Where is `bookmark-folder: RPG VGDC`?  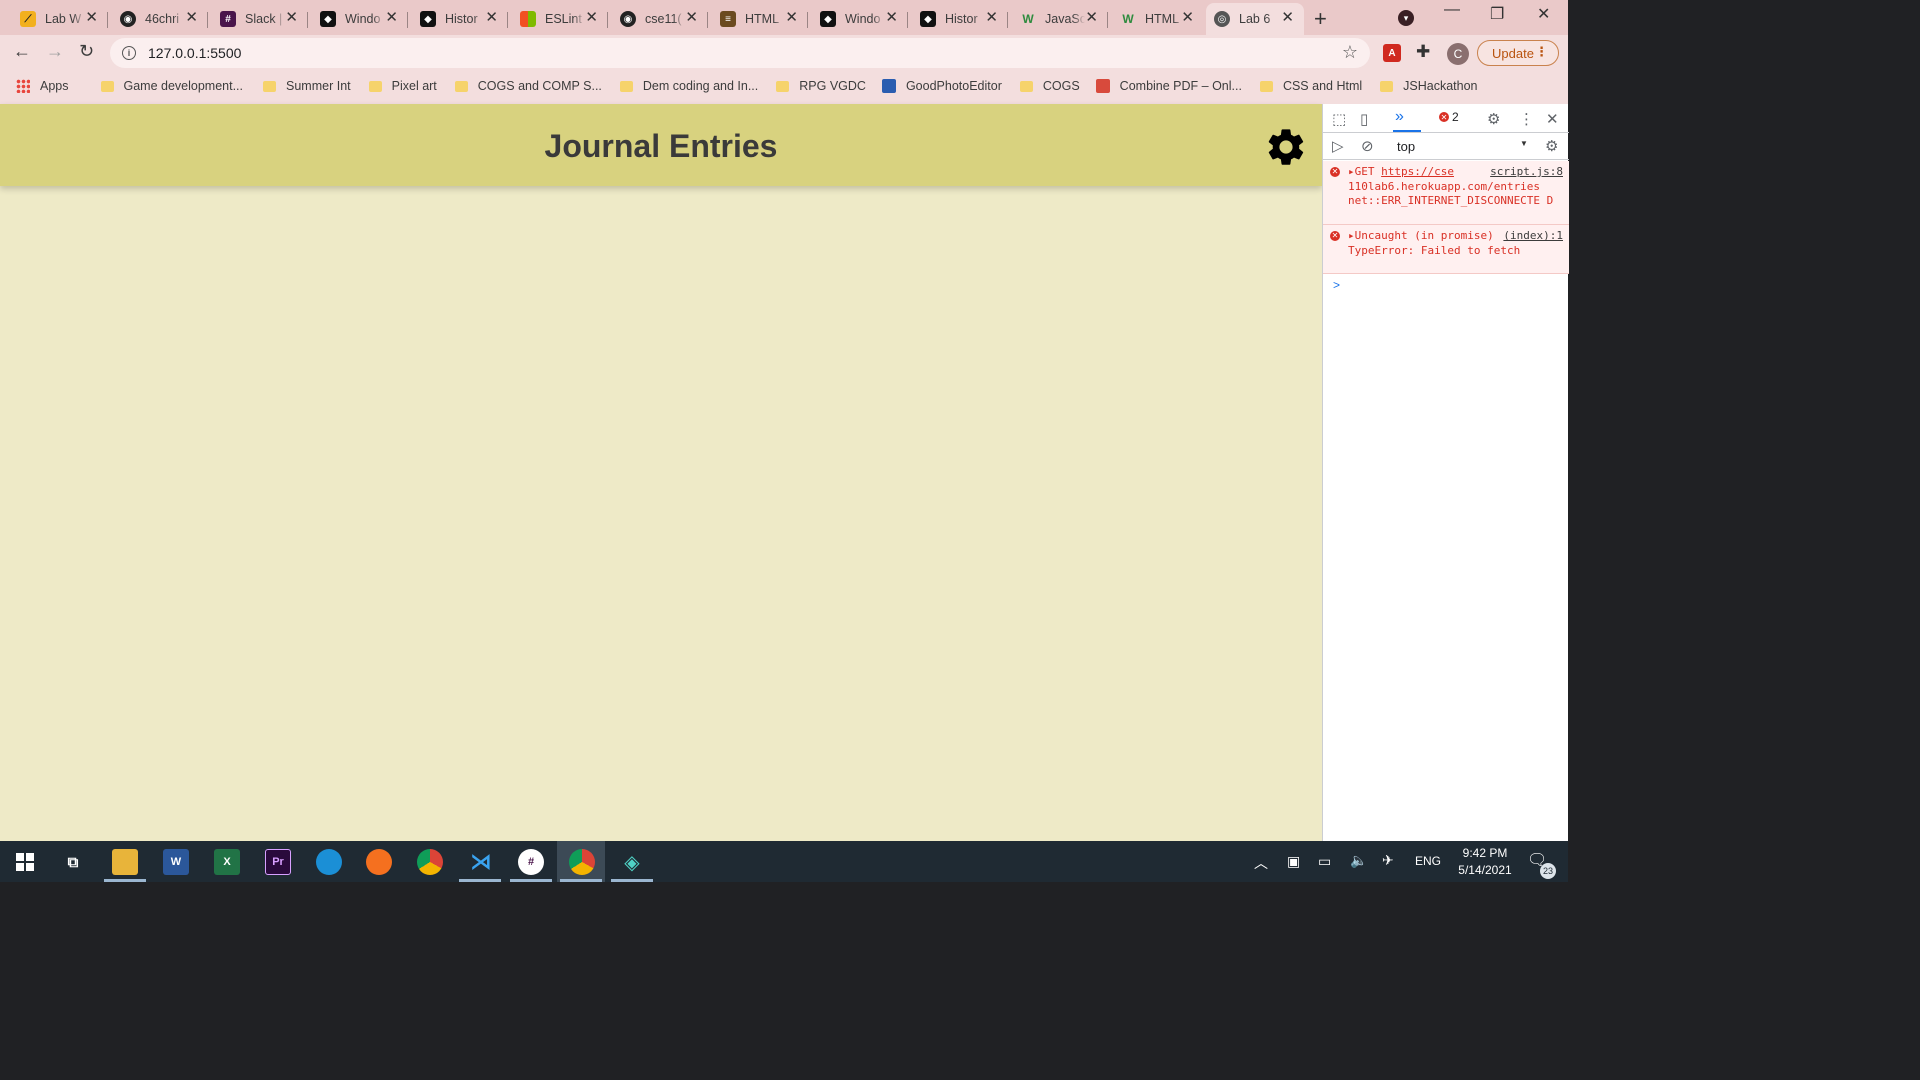 bookmark-folder: RPG VGDC is located at coordinates (821, 86).